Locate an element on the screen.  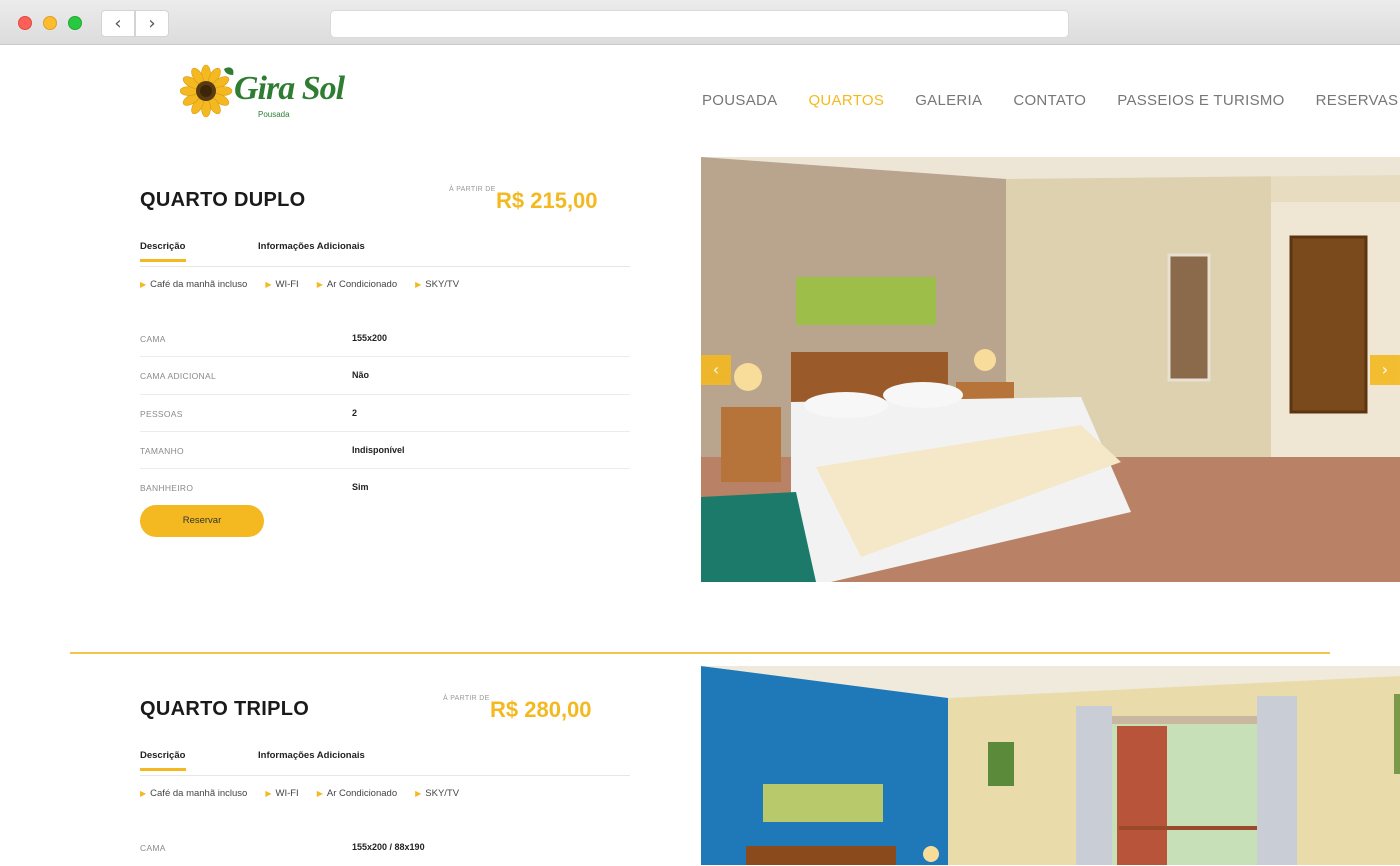
back-button: ‹ is located at coordinates (118, 23).